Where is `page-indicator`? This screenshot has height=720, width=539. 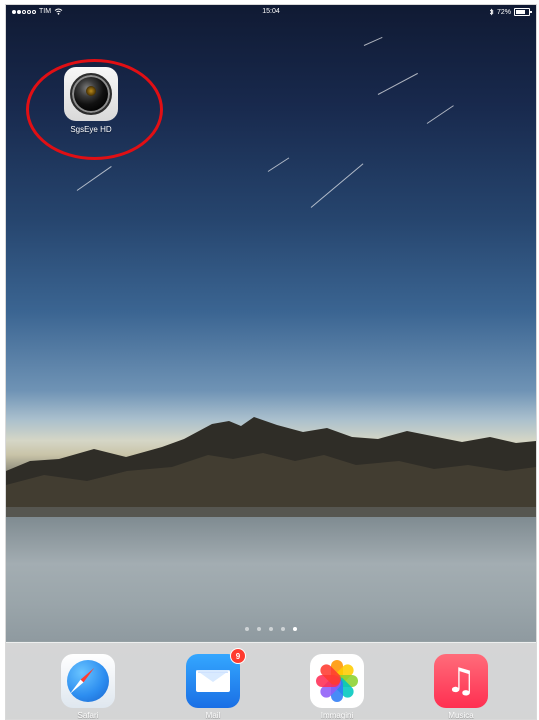 page-indicator is located at coordinates (271, 629).